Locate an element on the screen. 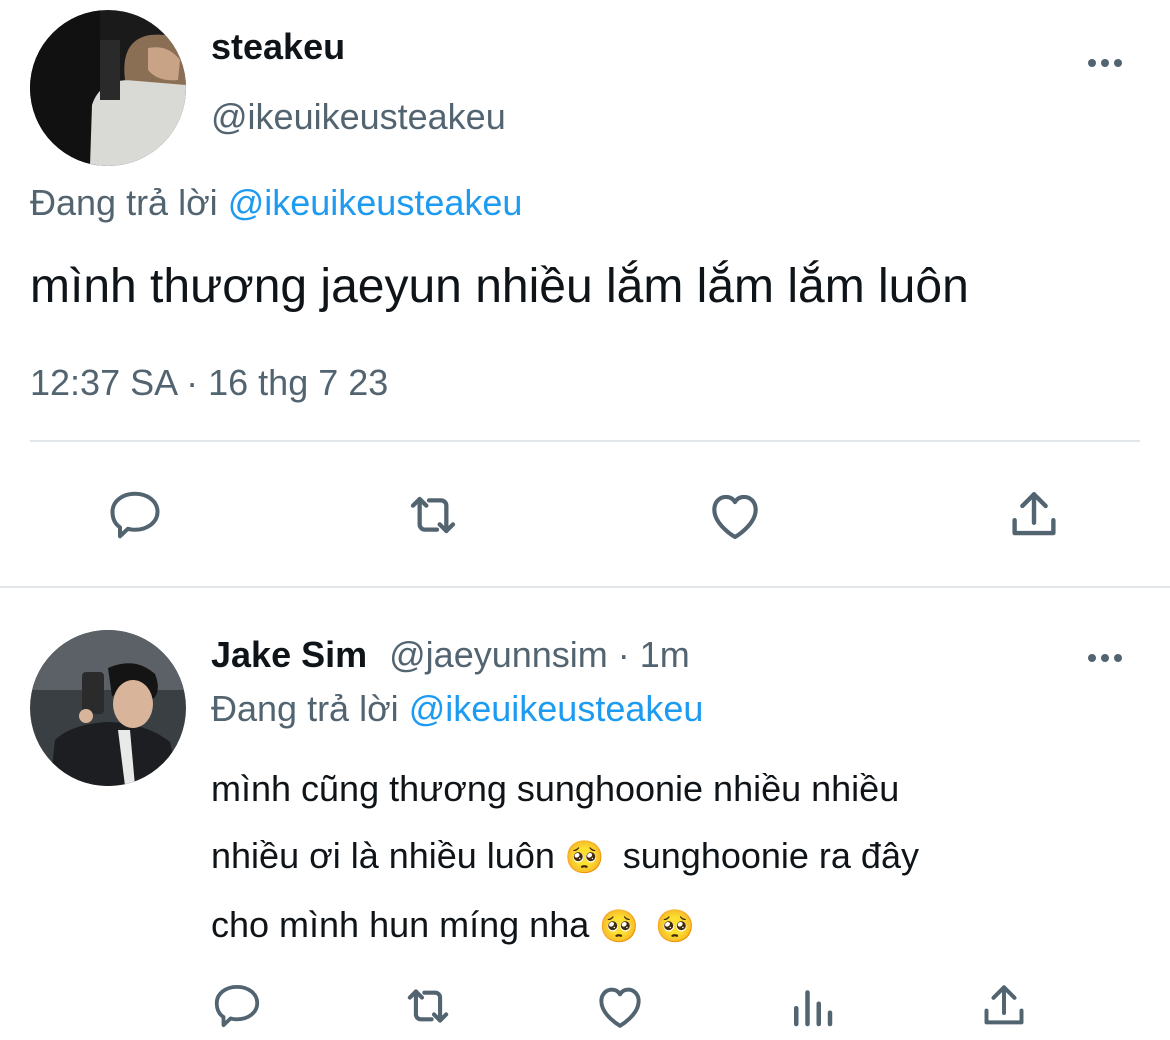 The image size is (1170, 1040). reply-text-segment: sunghoonie ra đây is located at coordinates (770, 855).